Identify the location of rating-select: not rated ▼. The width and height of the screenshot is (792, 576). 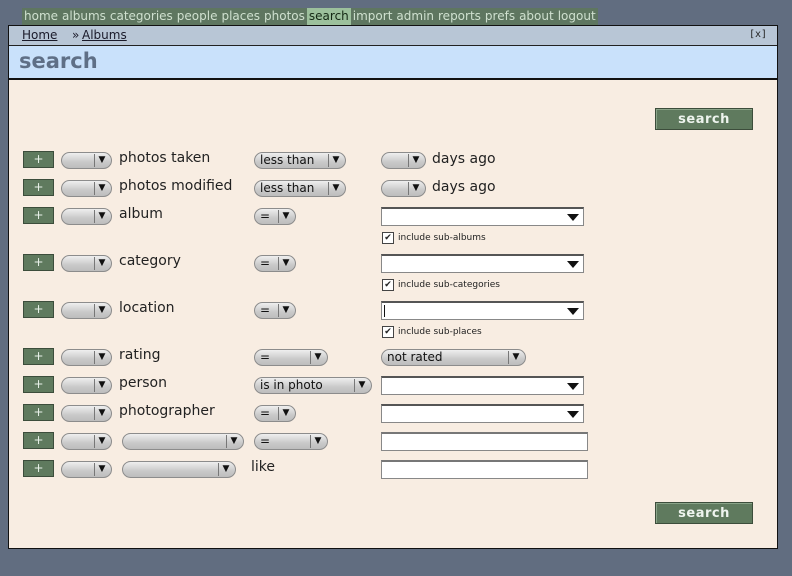
(453, 357).